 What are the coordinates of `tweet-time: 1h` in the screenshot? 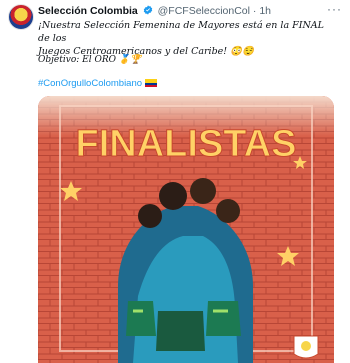 It's located at (265, 11).